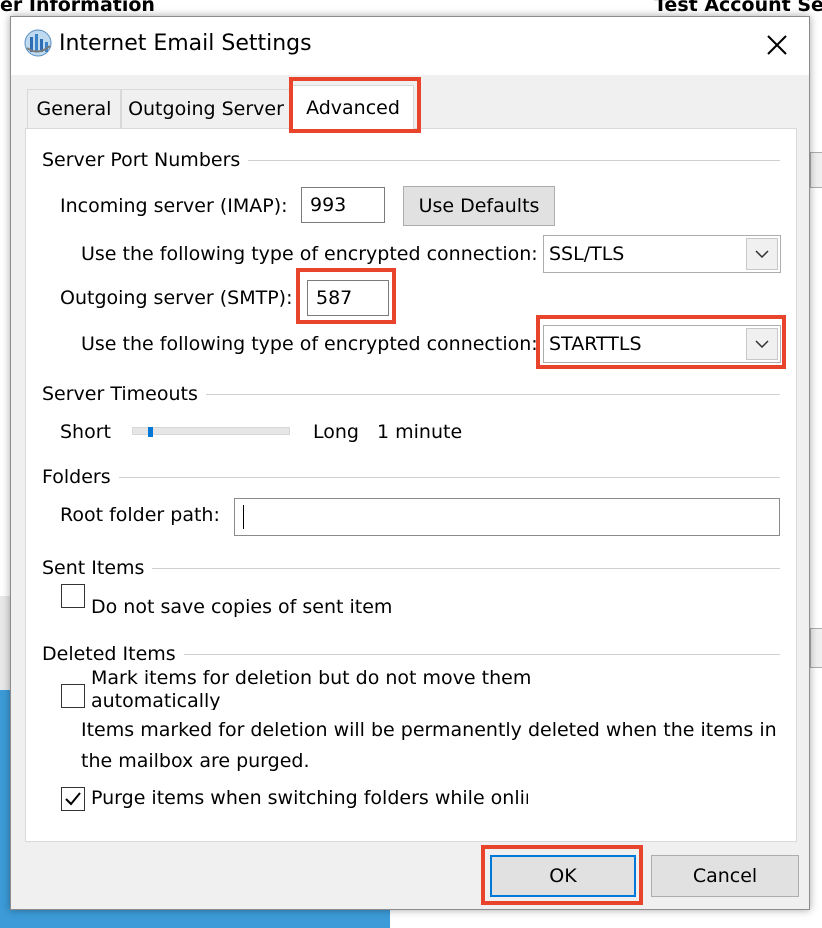  What do you see at coordinates (243, 516) in the screenshot?
I see `text-cursor` at bounding box center [243, 516].